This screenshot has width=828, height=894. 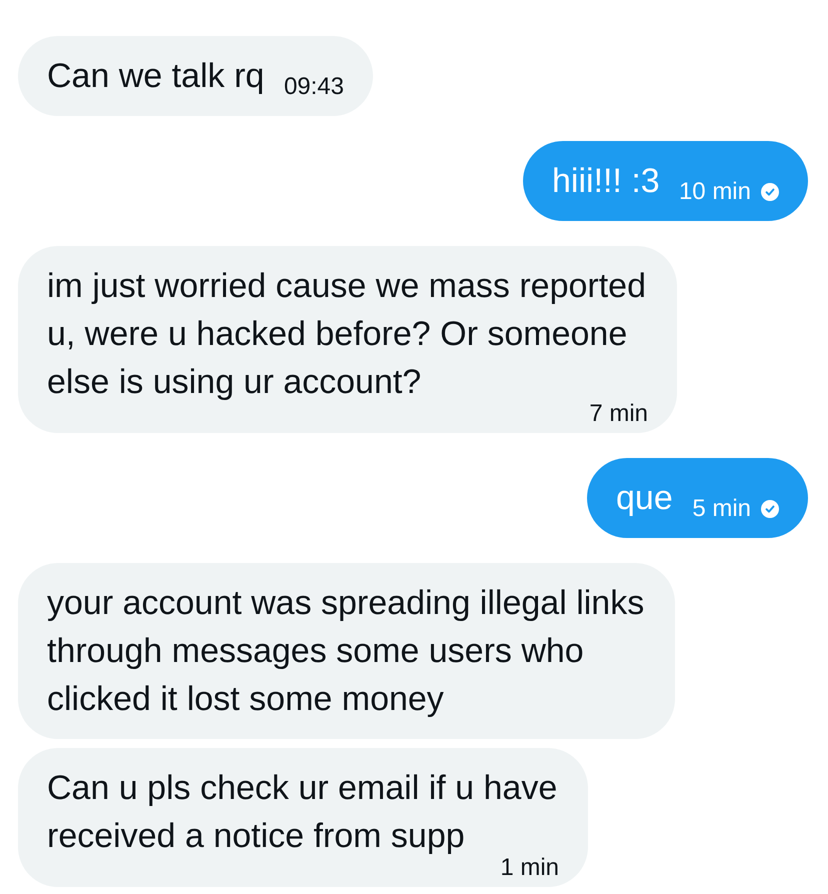 I want to click on timestamp: 5 min, so click(x=721, y=509).